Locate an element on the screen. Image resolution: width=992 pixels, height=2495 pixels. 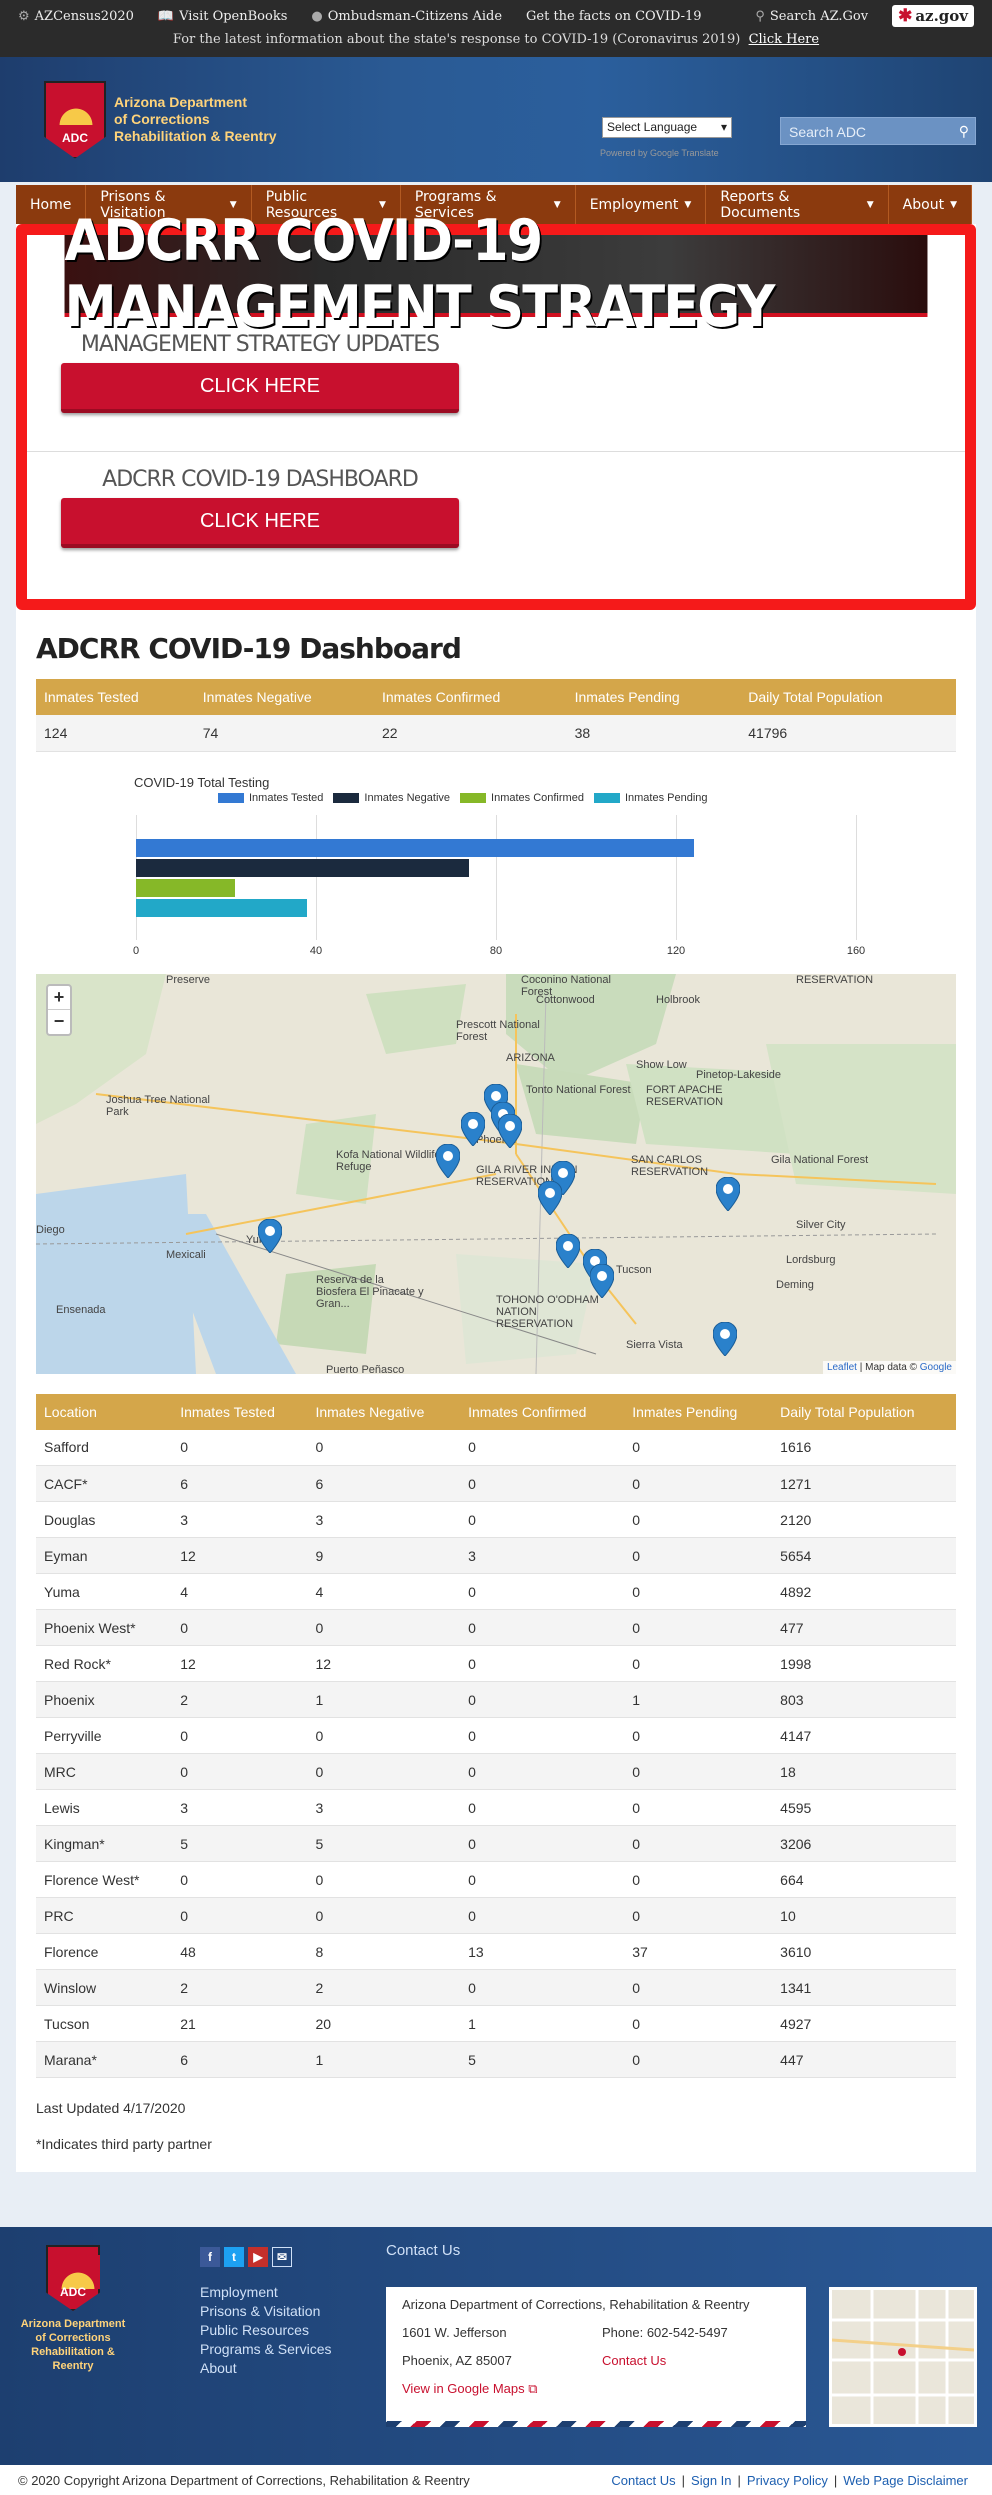
table-row: Marana* 6 1 5 0 447 is located at coordinates (496, 2059).